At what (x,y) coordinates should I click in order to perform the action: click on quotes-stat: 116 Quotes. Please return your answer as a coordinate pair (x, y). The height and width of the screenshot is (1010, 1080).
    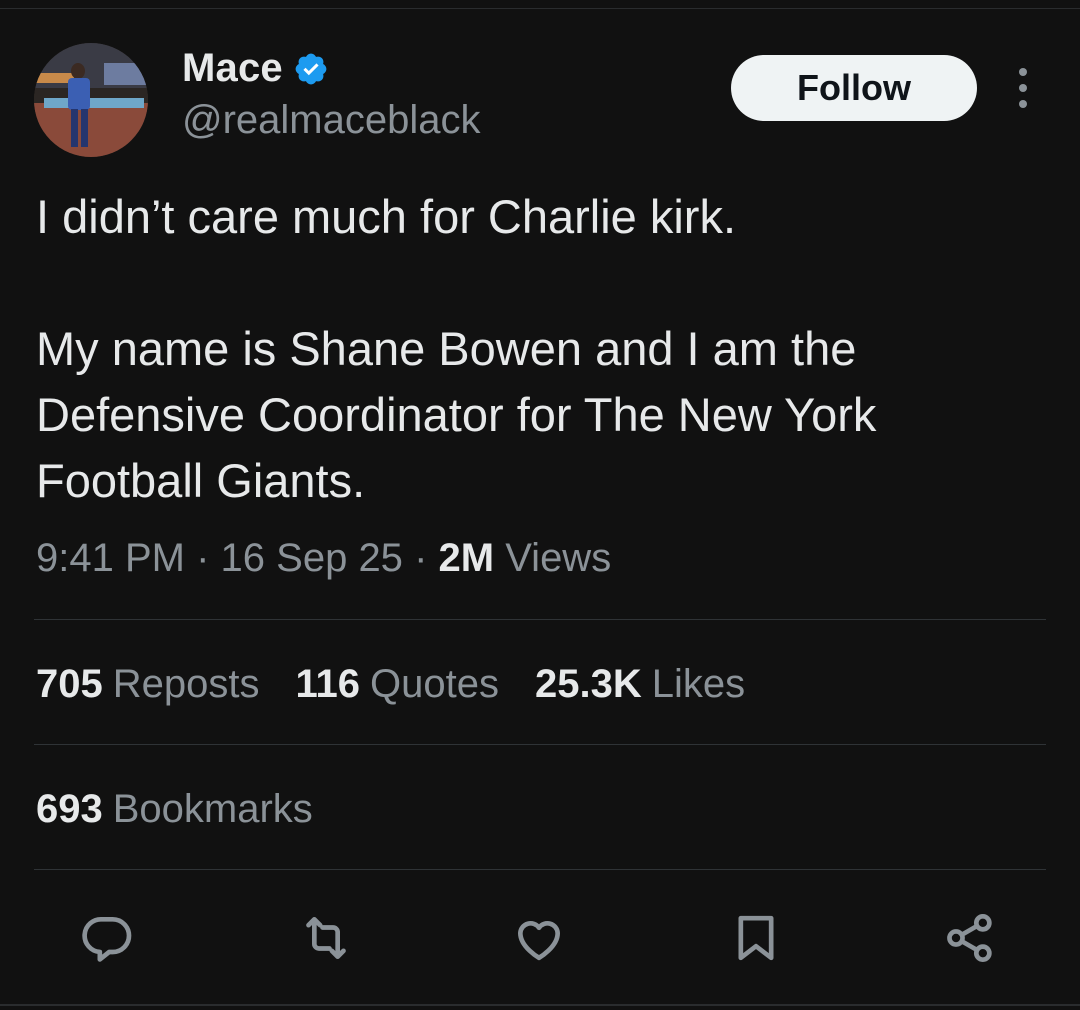
    Looking at the image, I should click on (398, 684).